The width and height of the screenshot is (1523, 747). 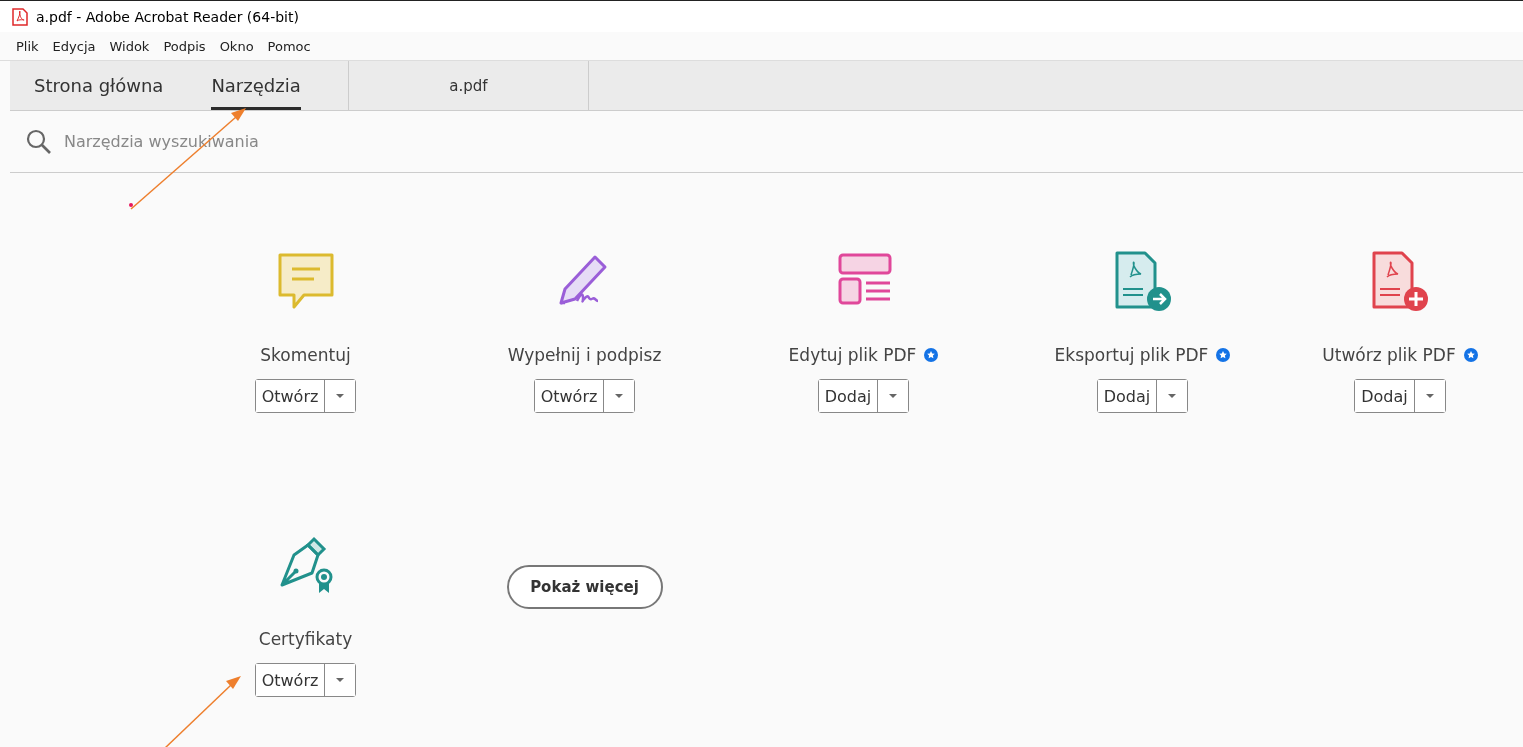 What do you see at coordinates (1389, 355) in the screenshot?
I see `tool-name: Utwórz plik PDF` at bounding box center [1389, 355].